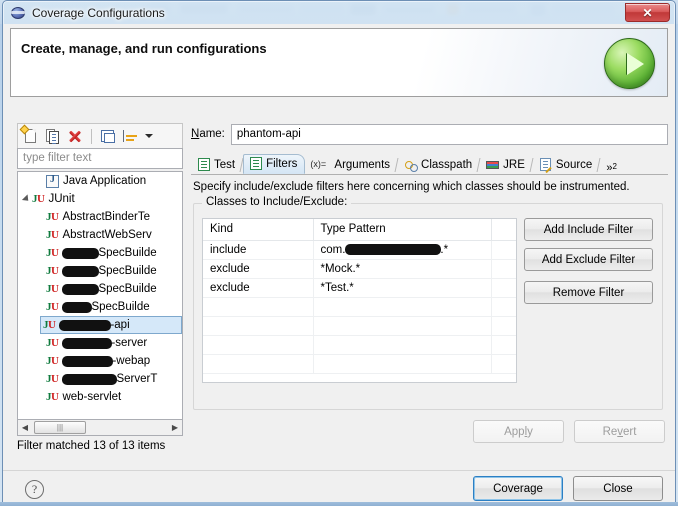 This screenshot has height=506, width=678. What do you see at coordinates (144, 48) in the screenshot?
I see `page-title: Create, manage, and run configurations` at bounding box center [144, 48].